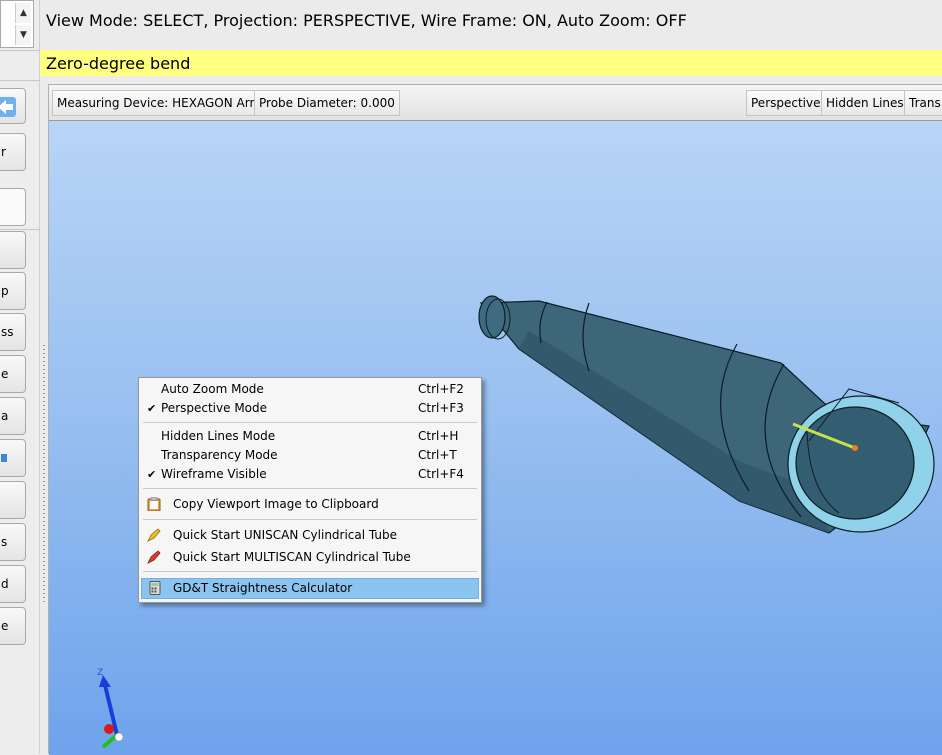 This screenshot has height=755, width=942. Describe the element at coordinates (327, 103) in the screenshot. I see `probe-diameter-label: Probe Diameter: 0.000` at that location.